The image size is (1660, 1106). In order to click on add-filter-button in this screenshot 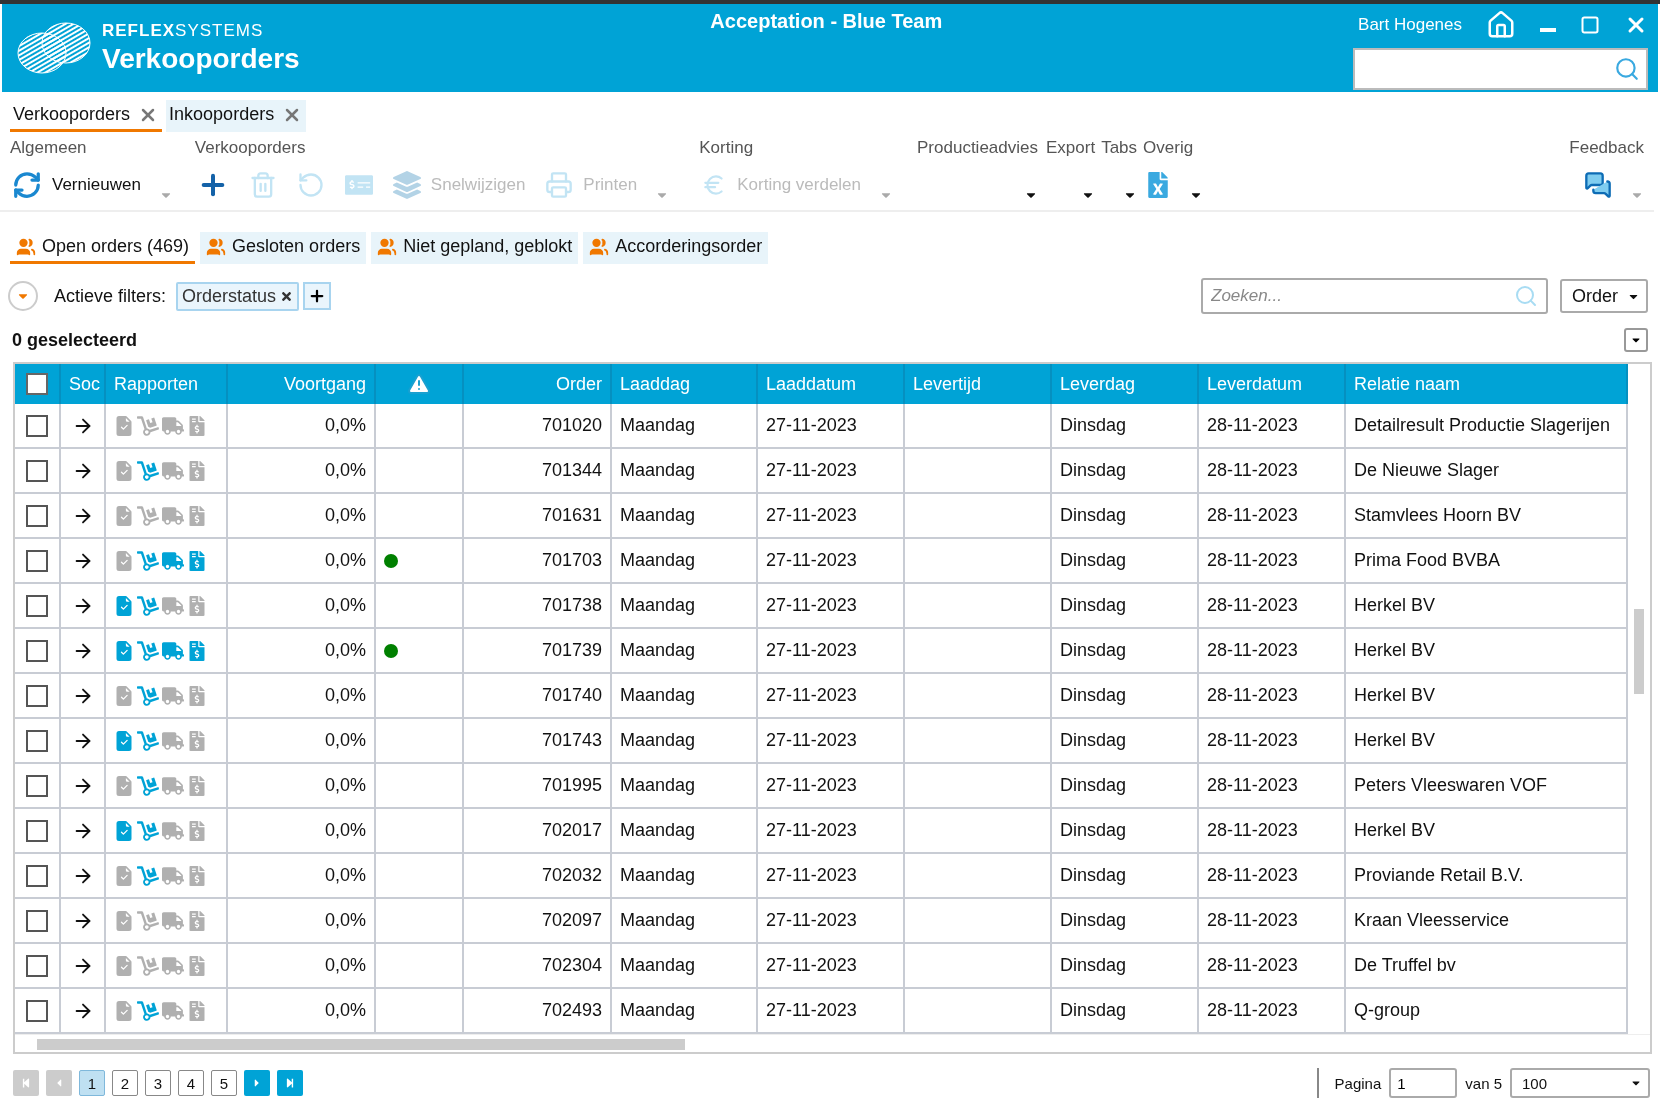, I will do `click(317, 296)`.